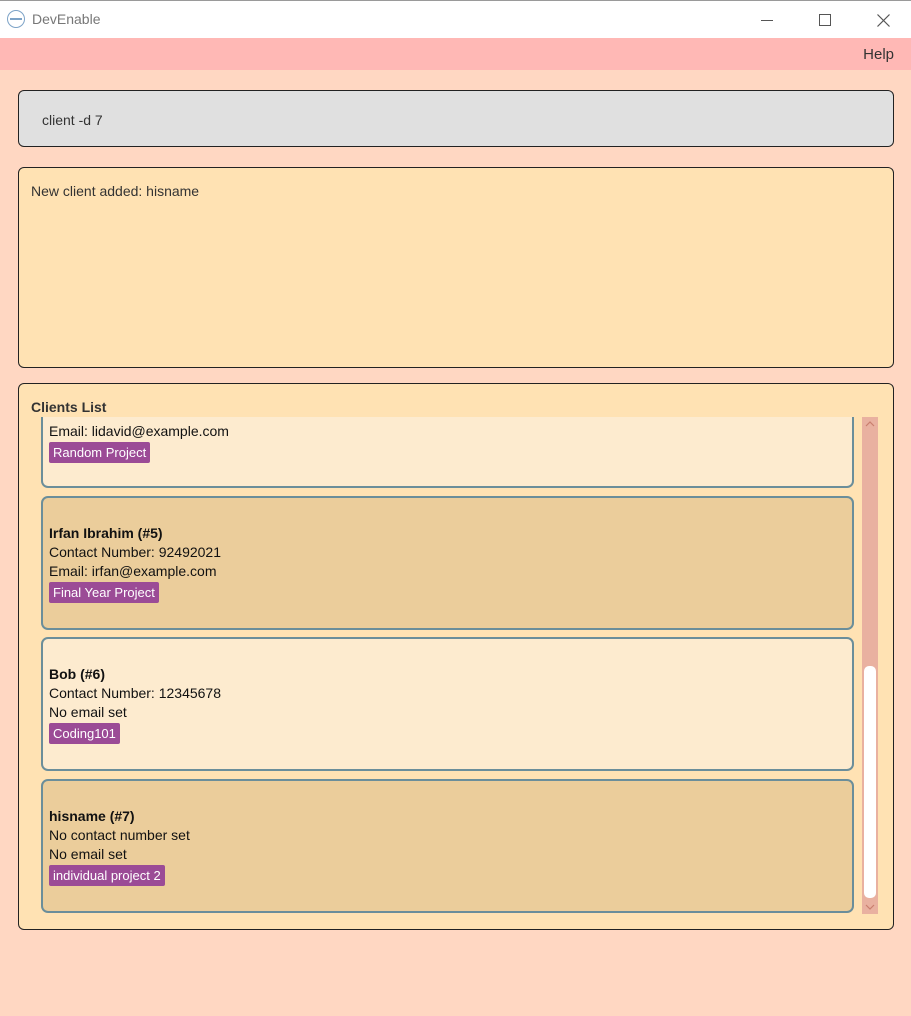 The height and width of the screenshot is (1016, 911). What do you see at coordinates (66, 19) in the screenshot?
I see `window-title: DevEnable` at bounding box center [66, 19].